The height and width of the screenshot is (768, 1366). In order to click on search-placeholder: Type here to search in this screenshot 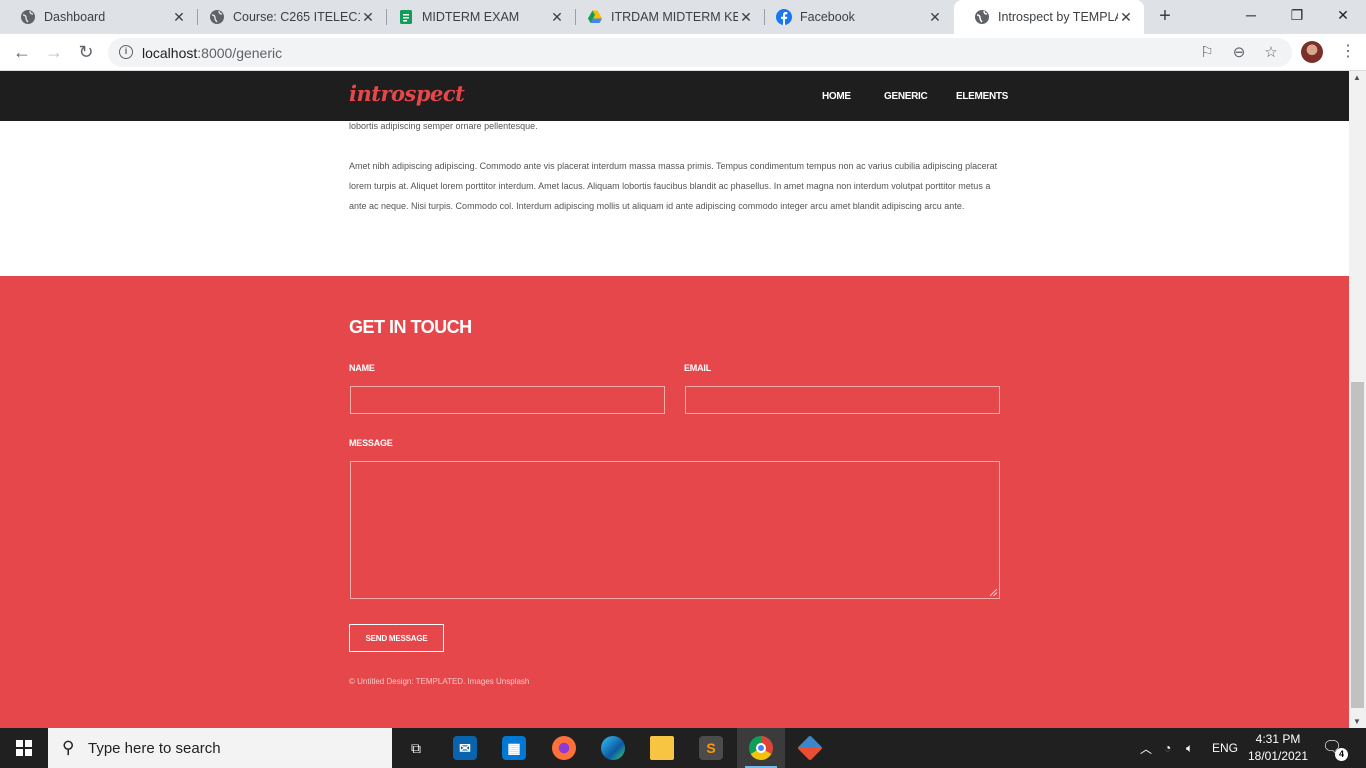, I will do `click(154, 748)`.